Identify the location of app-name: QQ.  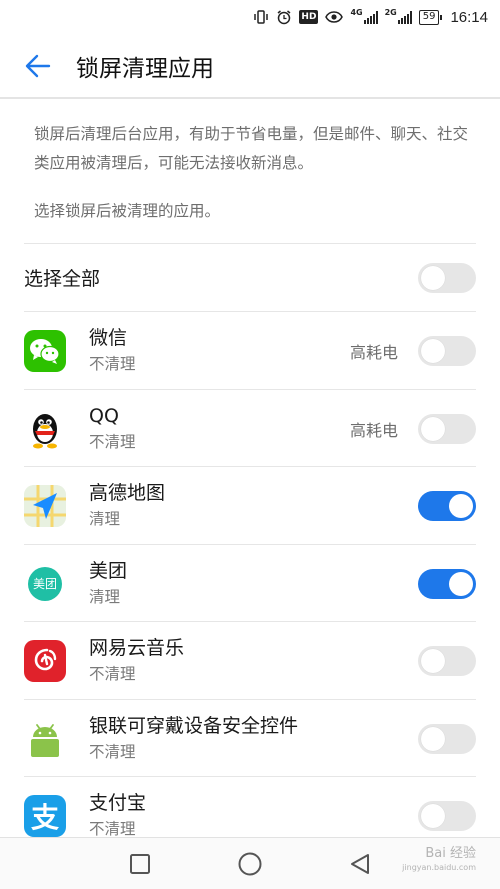
(104, 416).